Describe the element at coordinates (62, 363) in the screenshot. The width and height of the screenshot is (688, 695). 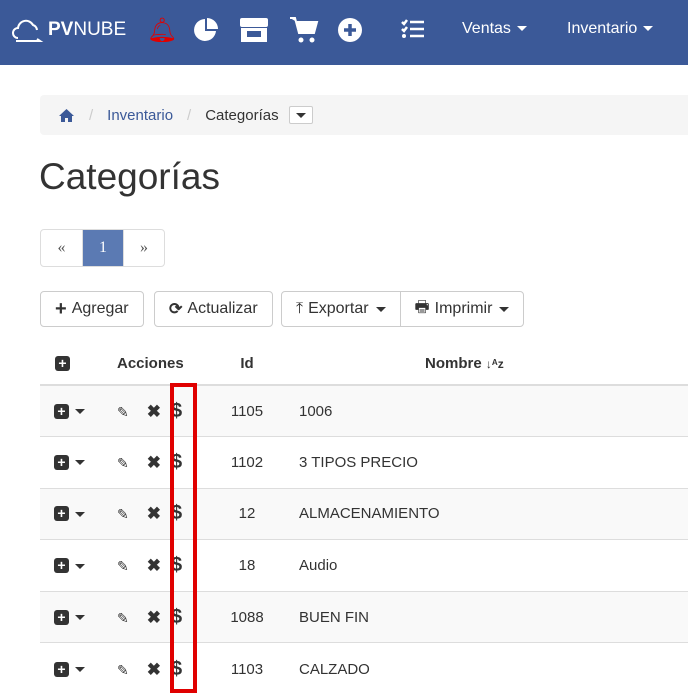
I see `expand-all-icon: +` at that location.